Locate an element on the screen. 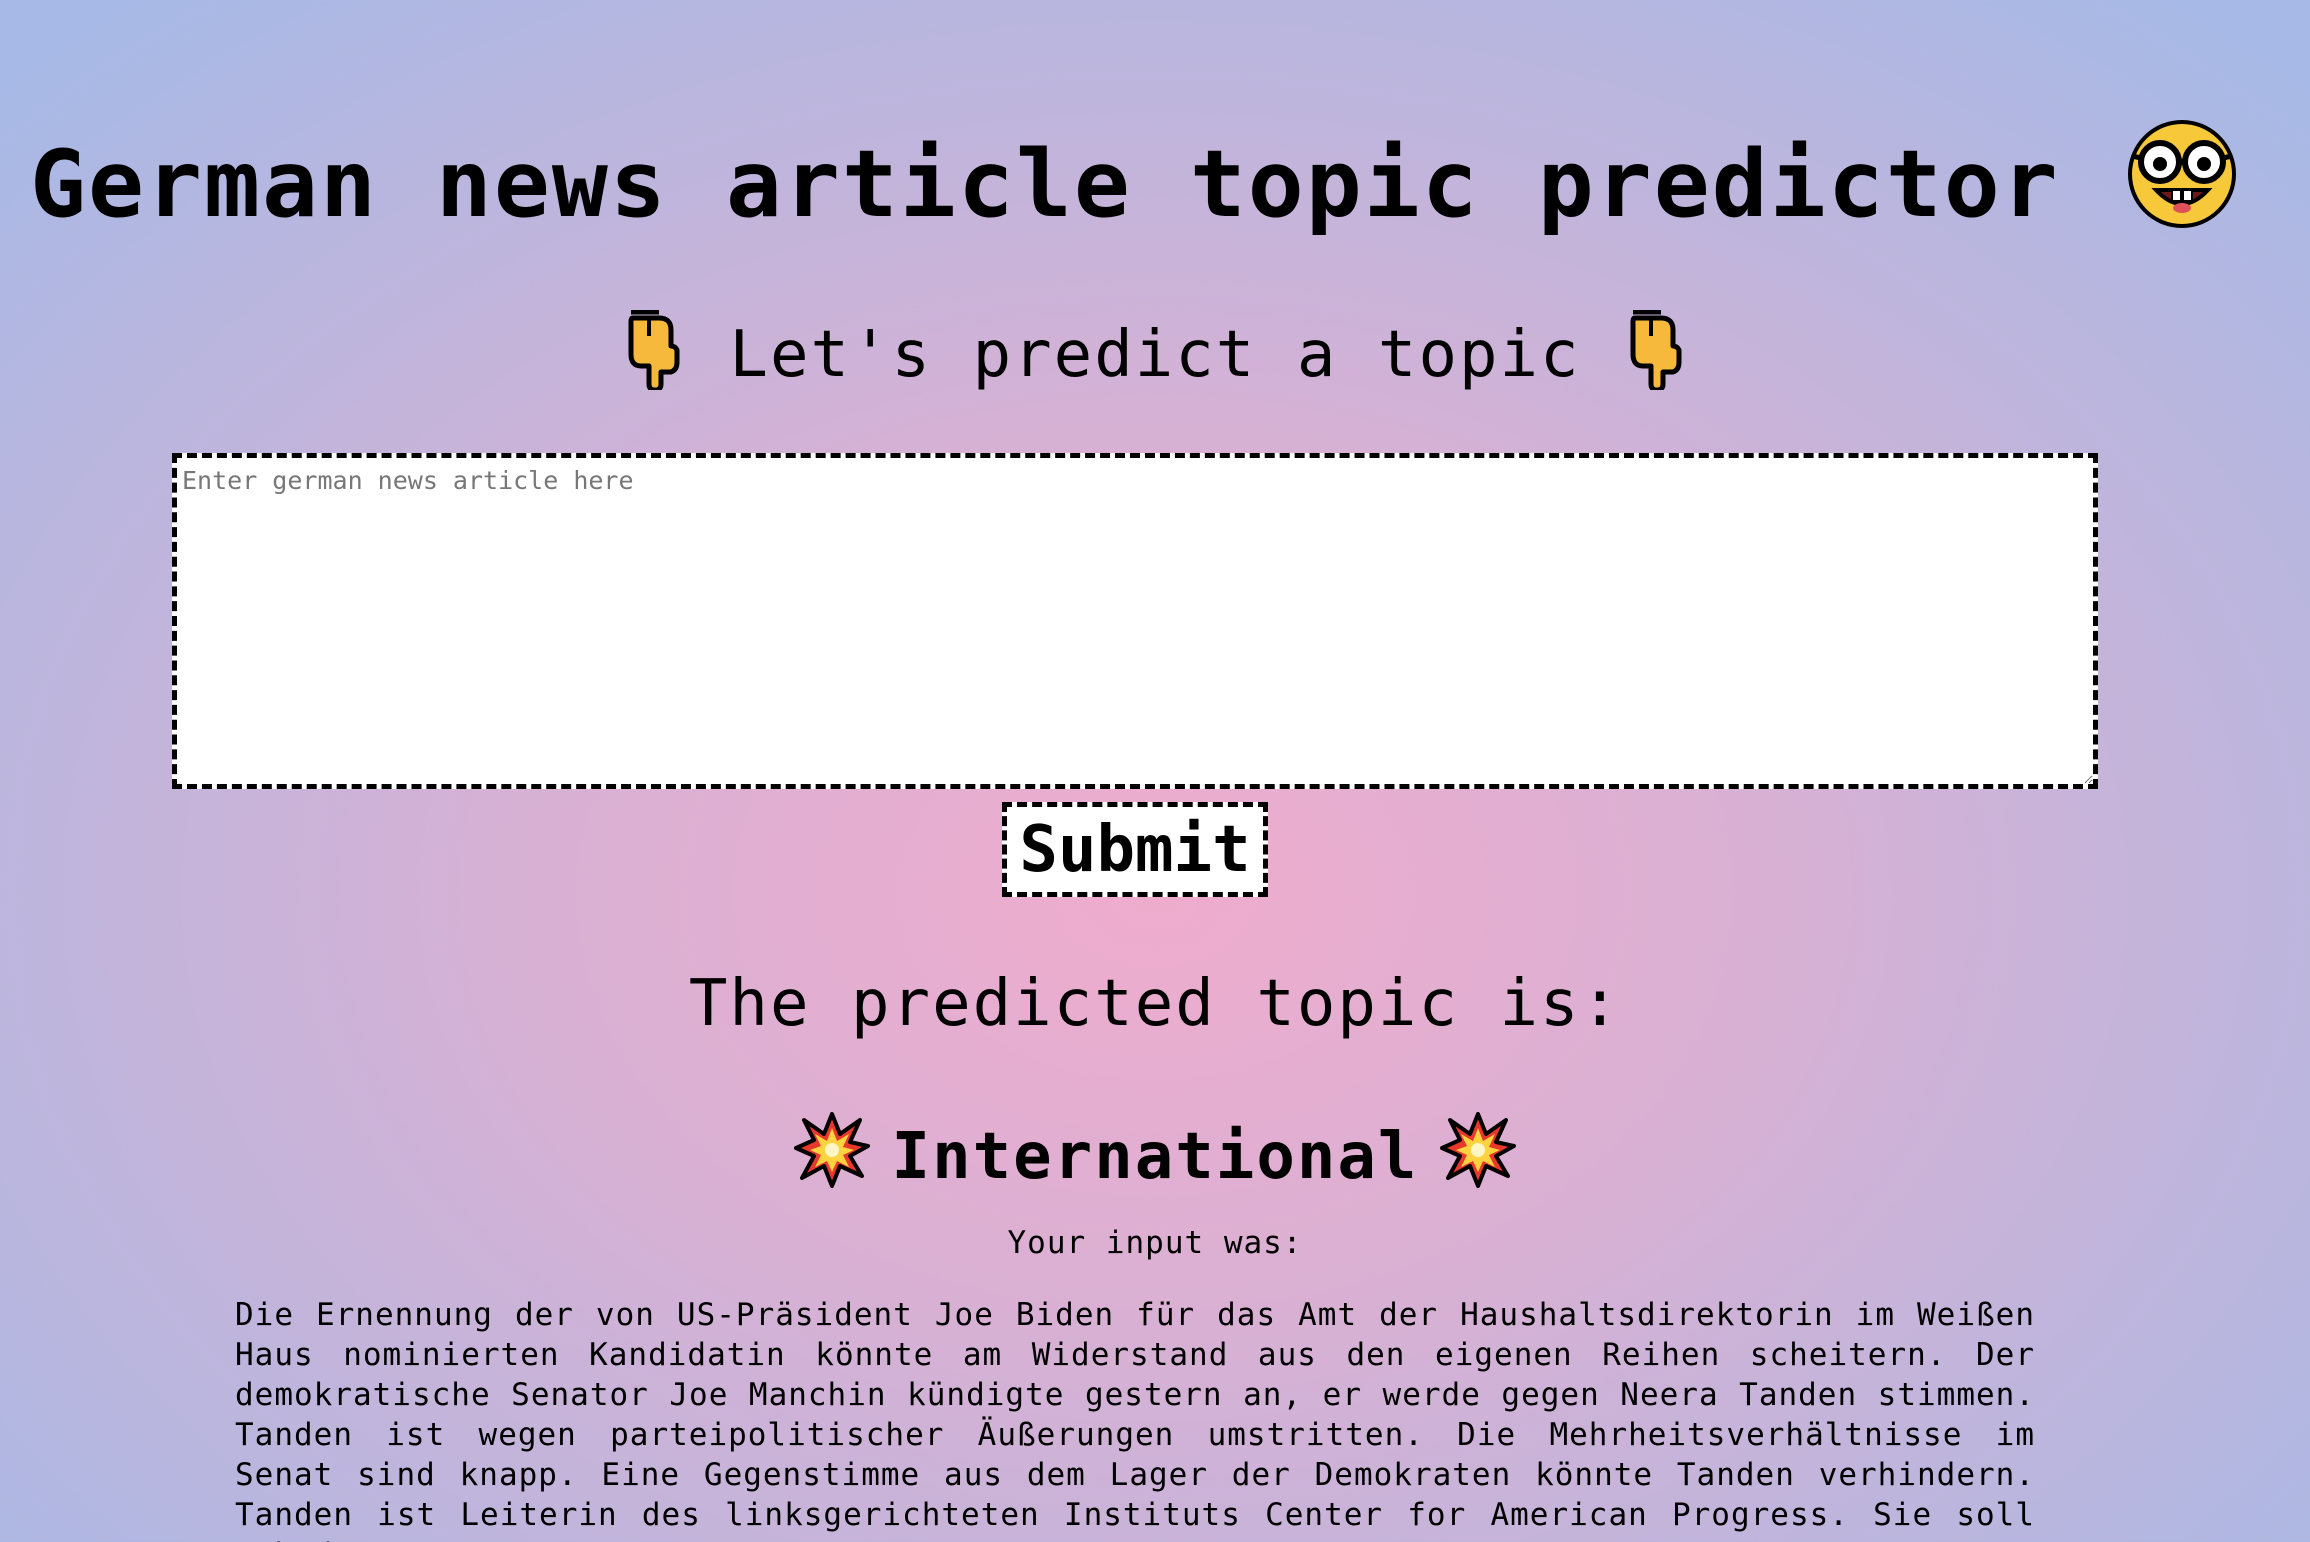 Image resolution: width=2310 pixels, height=1542 pixels. nerd-face-icon is located at coordinates (2182, 174).